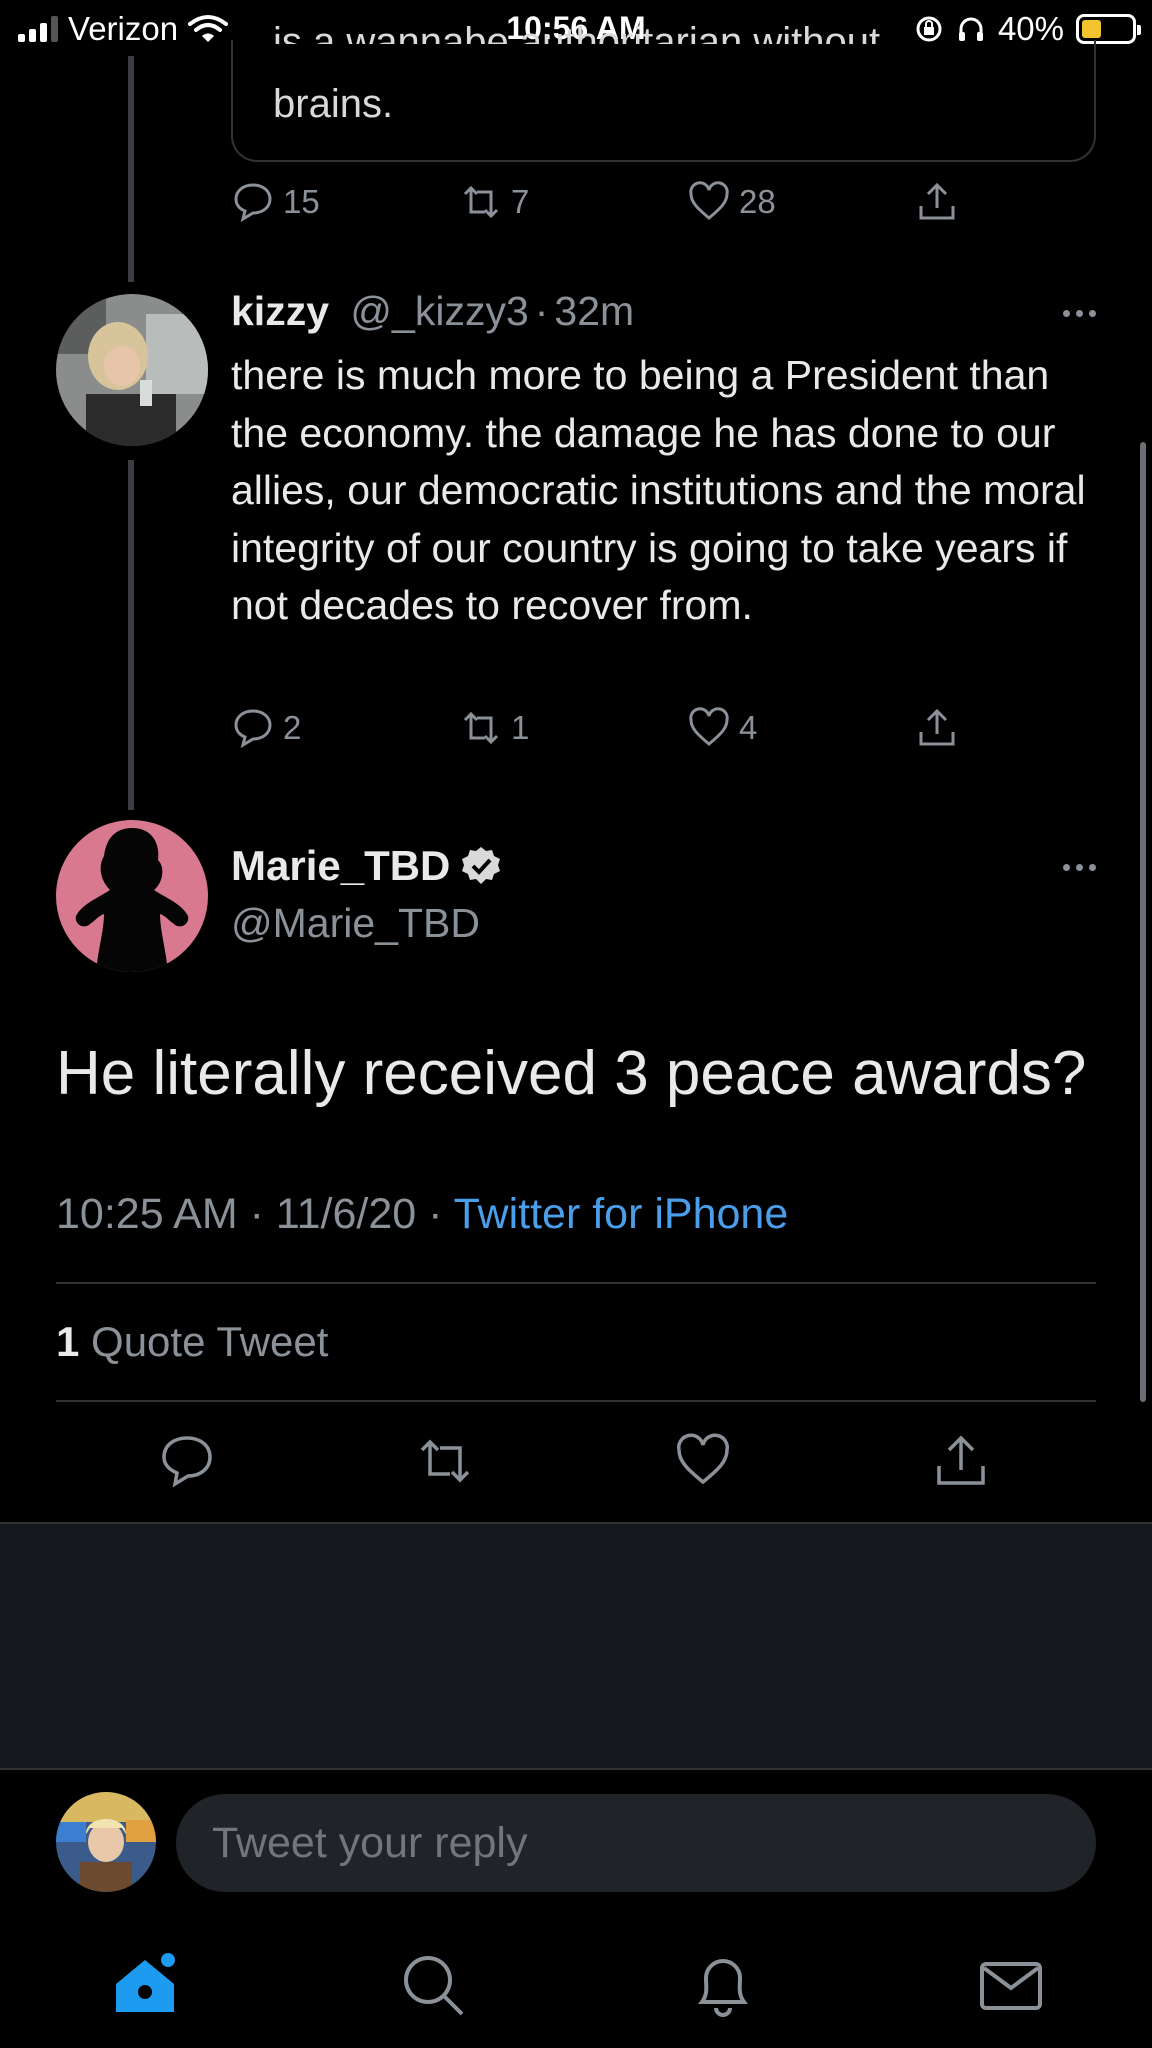 The image size is (1152, 2048). I want to click on verified-badge-icon, so click(481, 865).